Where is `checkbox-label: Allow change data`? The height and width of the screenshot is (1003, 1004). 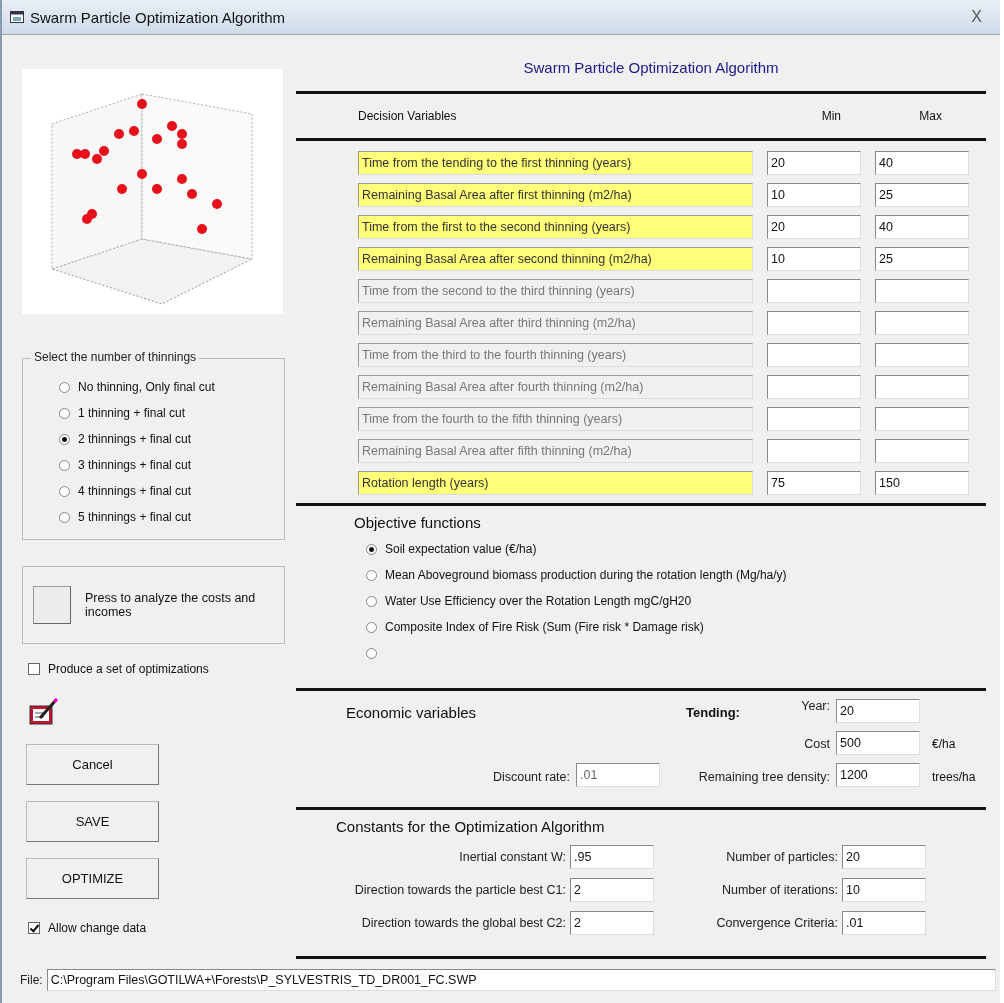
checkbox-label: Allow change data is located at coordinates (97, 928).